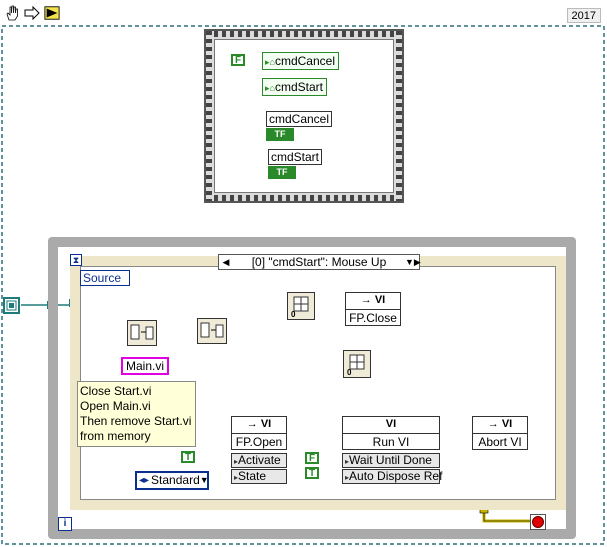 This screenshot has width=607, height=547. Describe the element at coordinates (373, 318) in the screenshot. I see `invoke-label: FP.Close` at that location.